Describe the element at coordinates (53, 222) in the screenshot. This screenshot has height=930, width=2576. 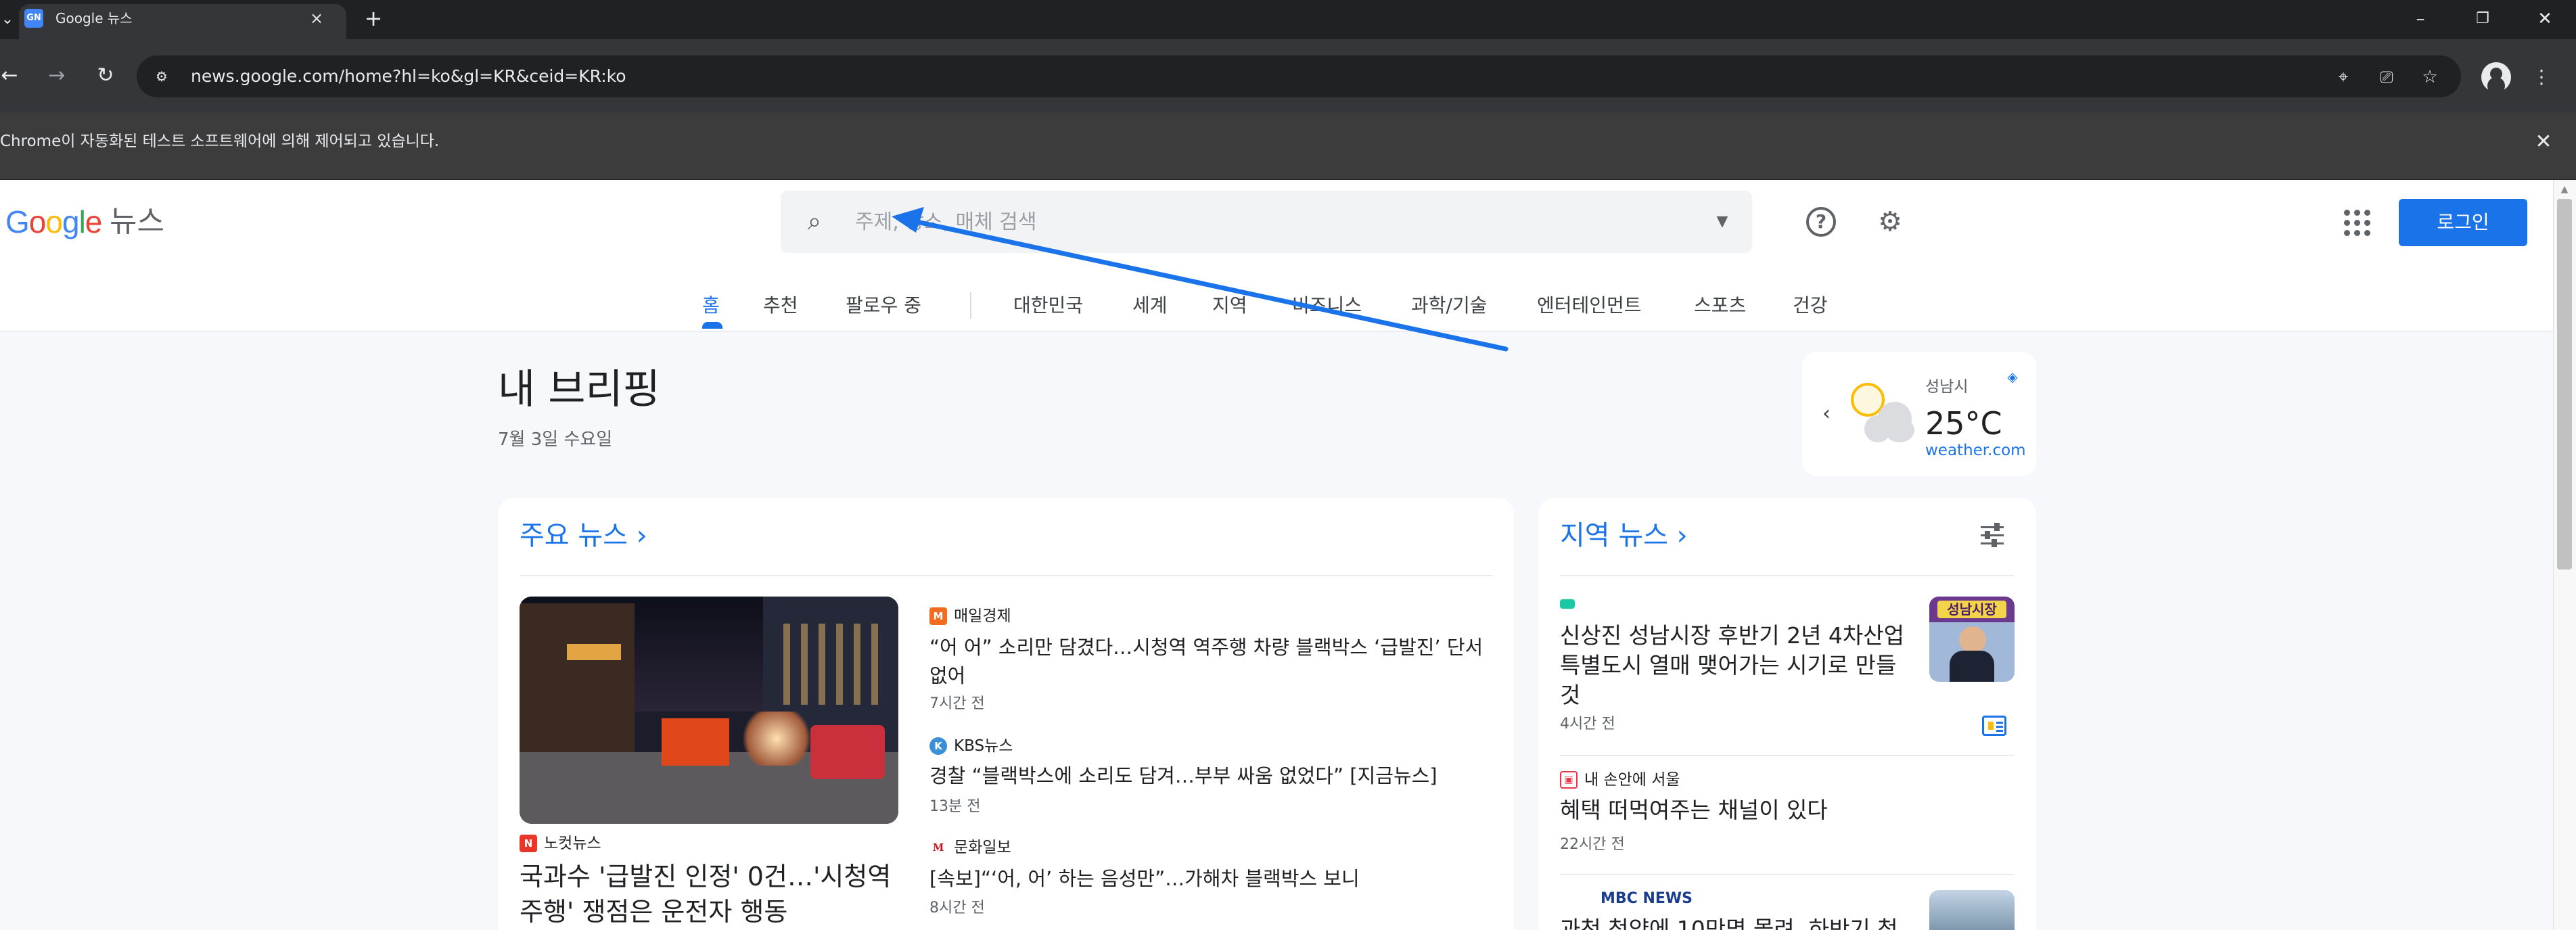
I see `google-logo: Google` at that location.